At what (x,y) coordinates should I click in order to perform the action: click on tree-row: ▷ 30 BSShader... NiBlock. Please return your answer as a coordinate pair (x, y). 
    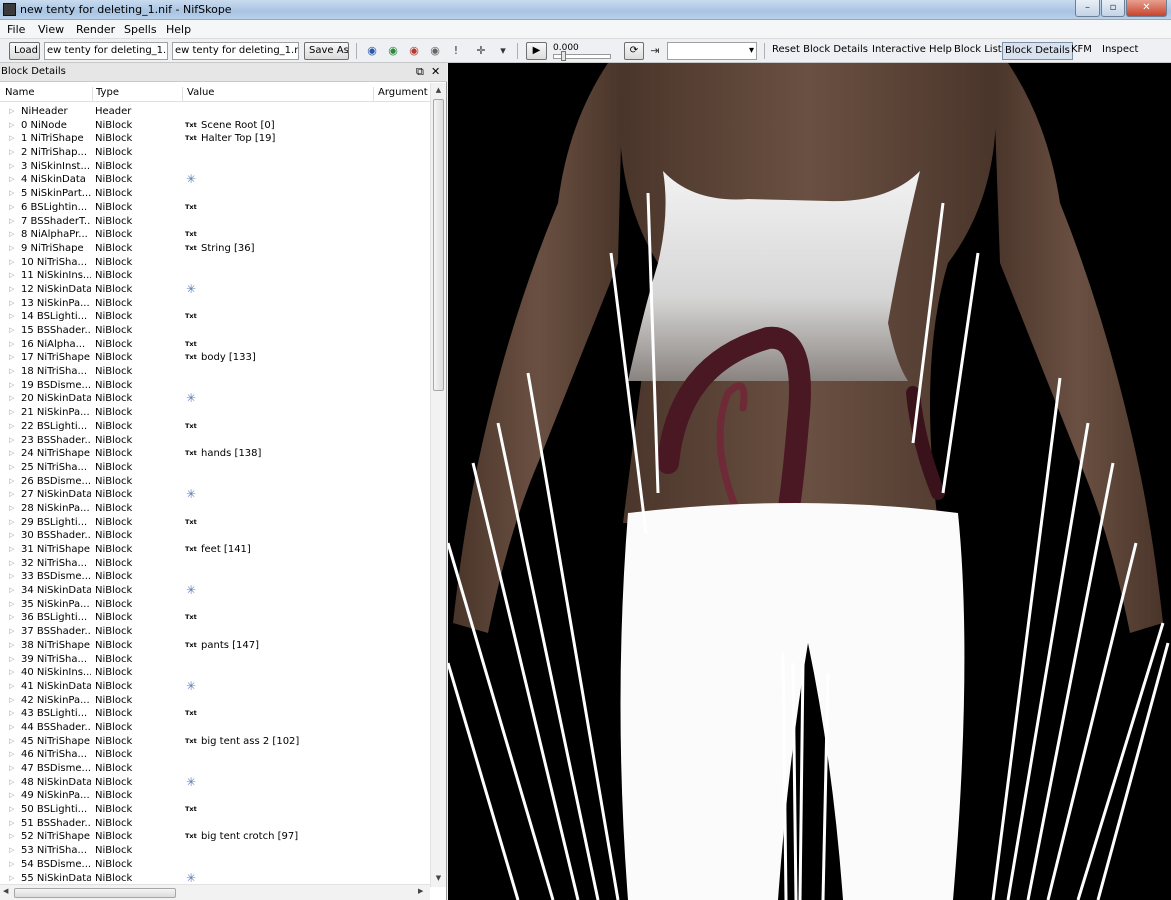
    Looking at the image, I should click on (215, 536).